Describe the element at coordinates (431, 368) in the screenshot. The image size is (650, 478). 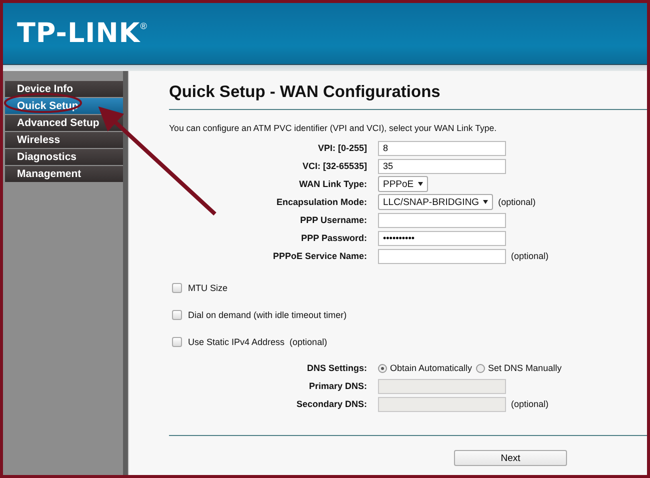
I see `radio-label: Obtain Automatically` at that location.